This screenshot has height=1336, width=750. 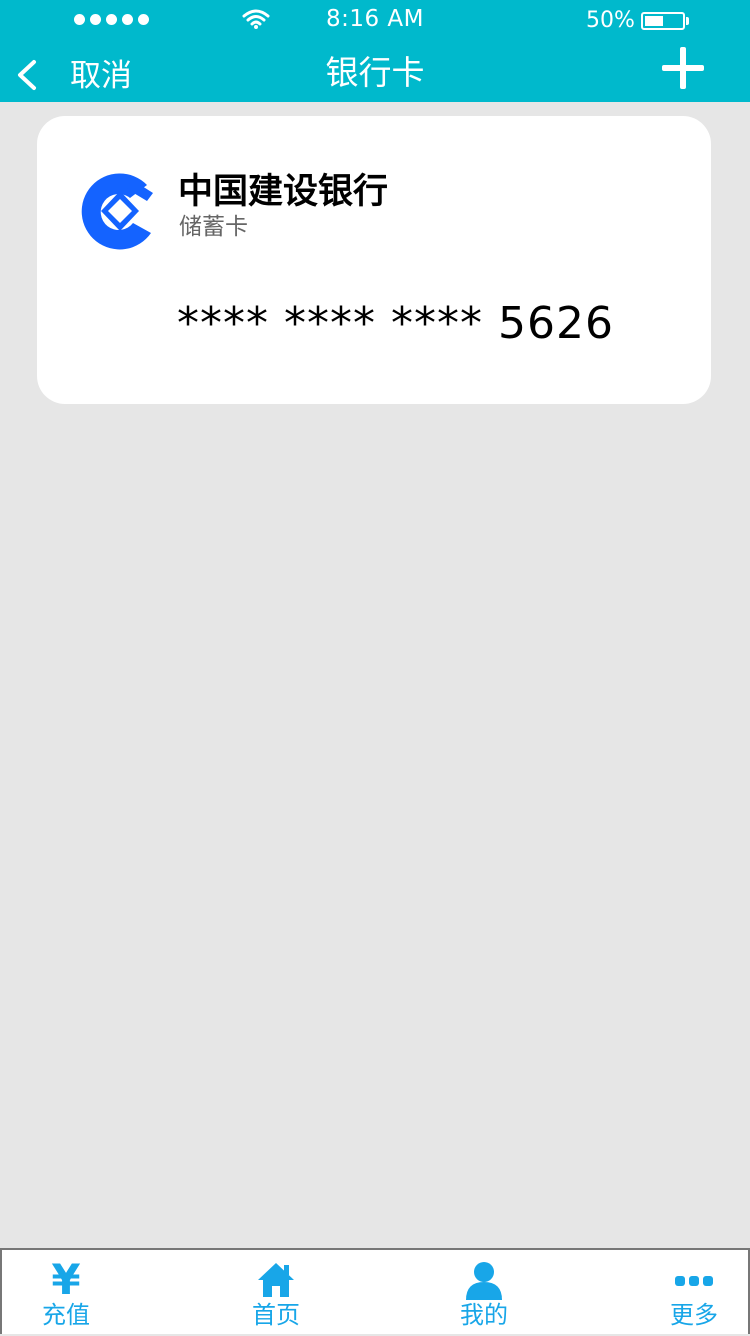 What do you see at coordinates (276, 1315) in the screenshot?
I see `tab-label: 首页` at bounding box center [276, 1315].